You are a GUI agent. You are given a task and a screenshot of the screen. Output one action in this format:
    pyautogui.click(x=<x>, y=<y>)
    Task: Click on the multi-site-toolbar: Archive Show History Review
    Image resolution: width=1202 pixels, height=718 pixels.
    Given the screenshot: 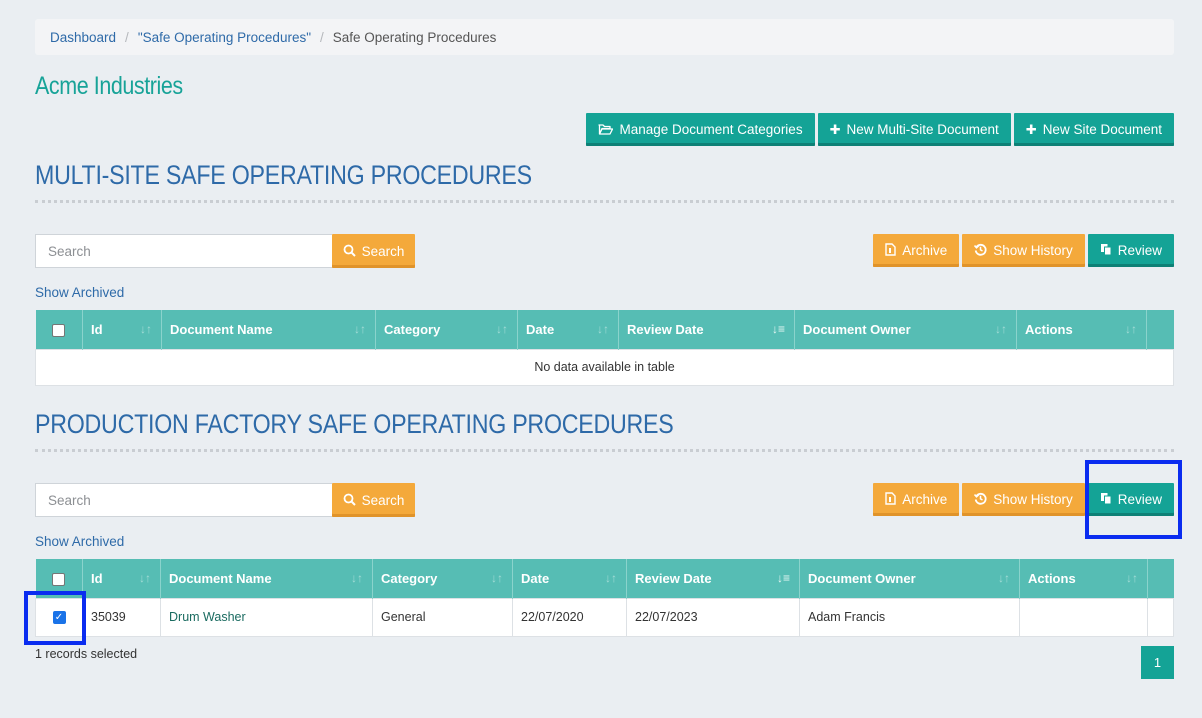 What is the action you would take?
    pyautogui.click(x=1023, y=250)
    